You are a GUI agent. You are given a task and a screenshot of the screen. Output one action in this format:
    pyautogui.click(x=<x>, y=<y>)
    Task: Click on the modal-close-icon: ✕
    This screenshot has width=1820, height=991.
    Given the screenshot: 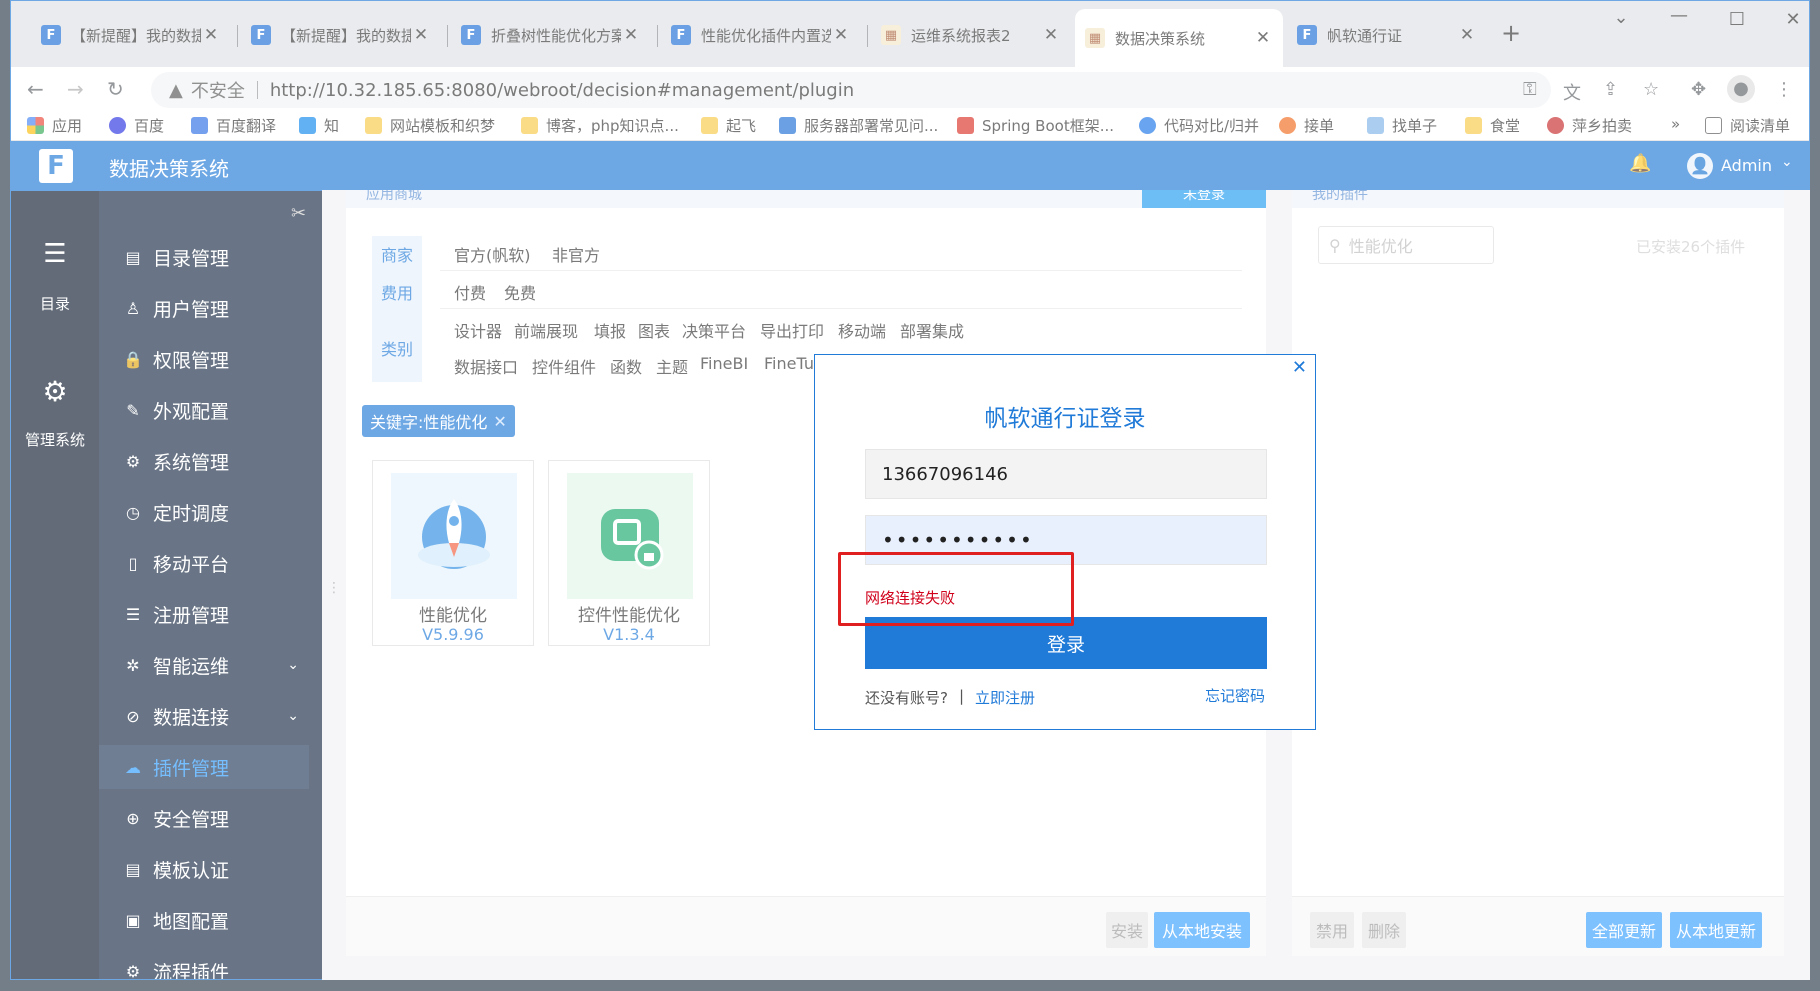 What is the action you would take?
    pyautogui.click(x=1299, y=367)
    